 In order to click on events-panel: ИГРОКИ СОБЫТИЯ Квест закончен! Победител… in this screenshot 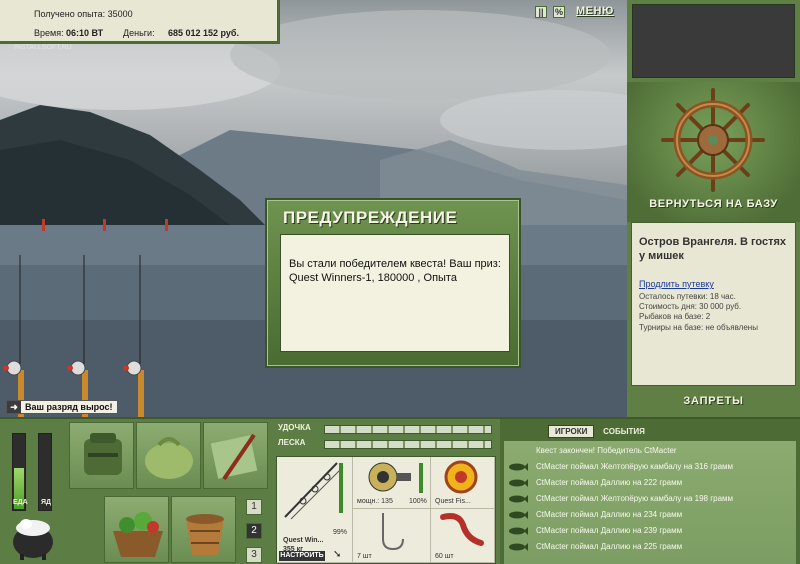, I will do `click(650, 491)`.